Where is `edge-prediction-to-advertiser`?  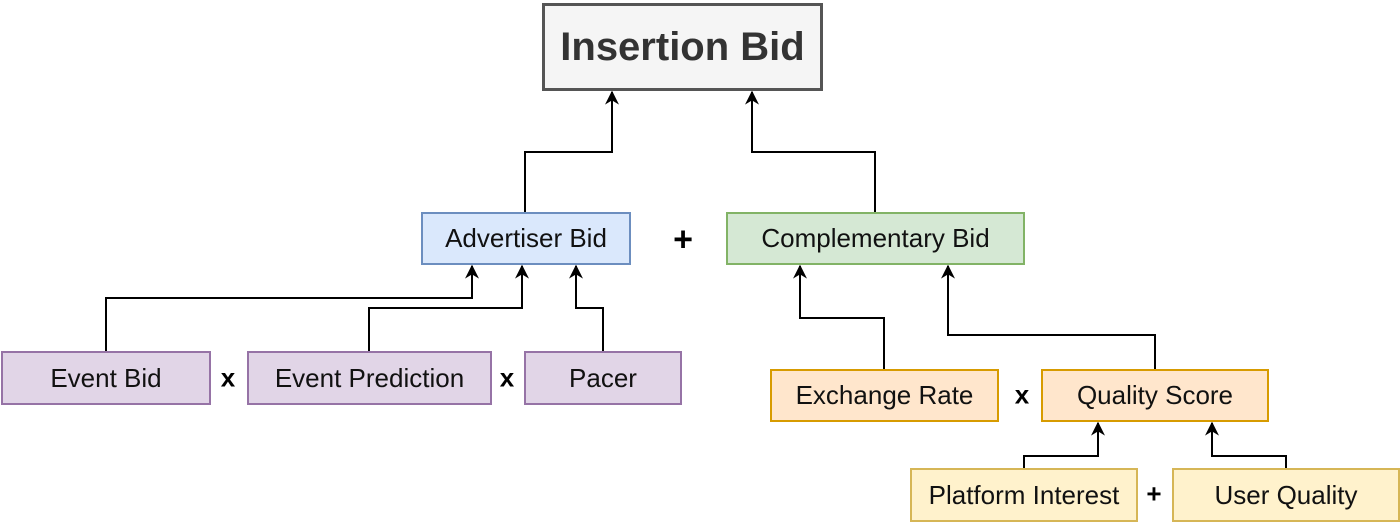 edge-prediction-to-advertiser is located at coordinates (448, 307).